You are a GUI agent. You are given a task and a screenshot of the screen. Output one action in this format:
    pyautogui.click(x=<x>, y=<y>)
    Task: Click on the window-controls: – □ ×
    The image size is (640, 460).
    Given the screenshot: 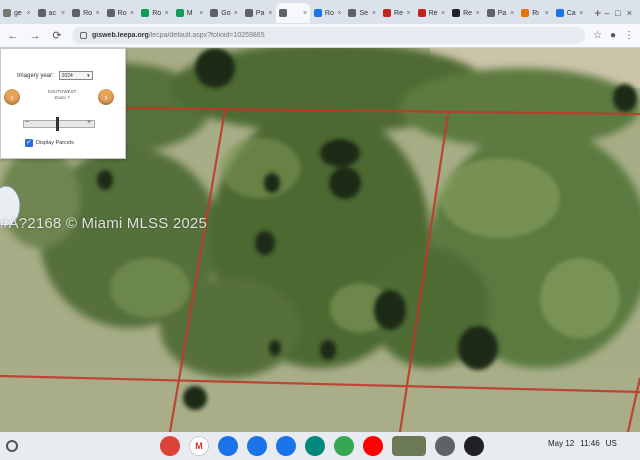 What is the action you would take?
    pyautogui.click(x=620, y=13)
    